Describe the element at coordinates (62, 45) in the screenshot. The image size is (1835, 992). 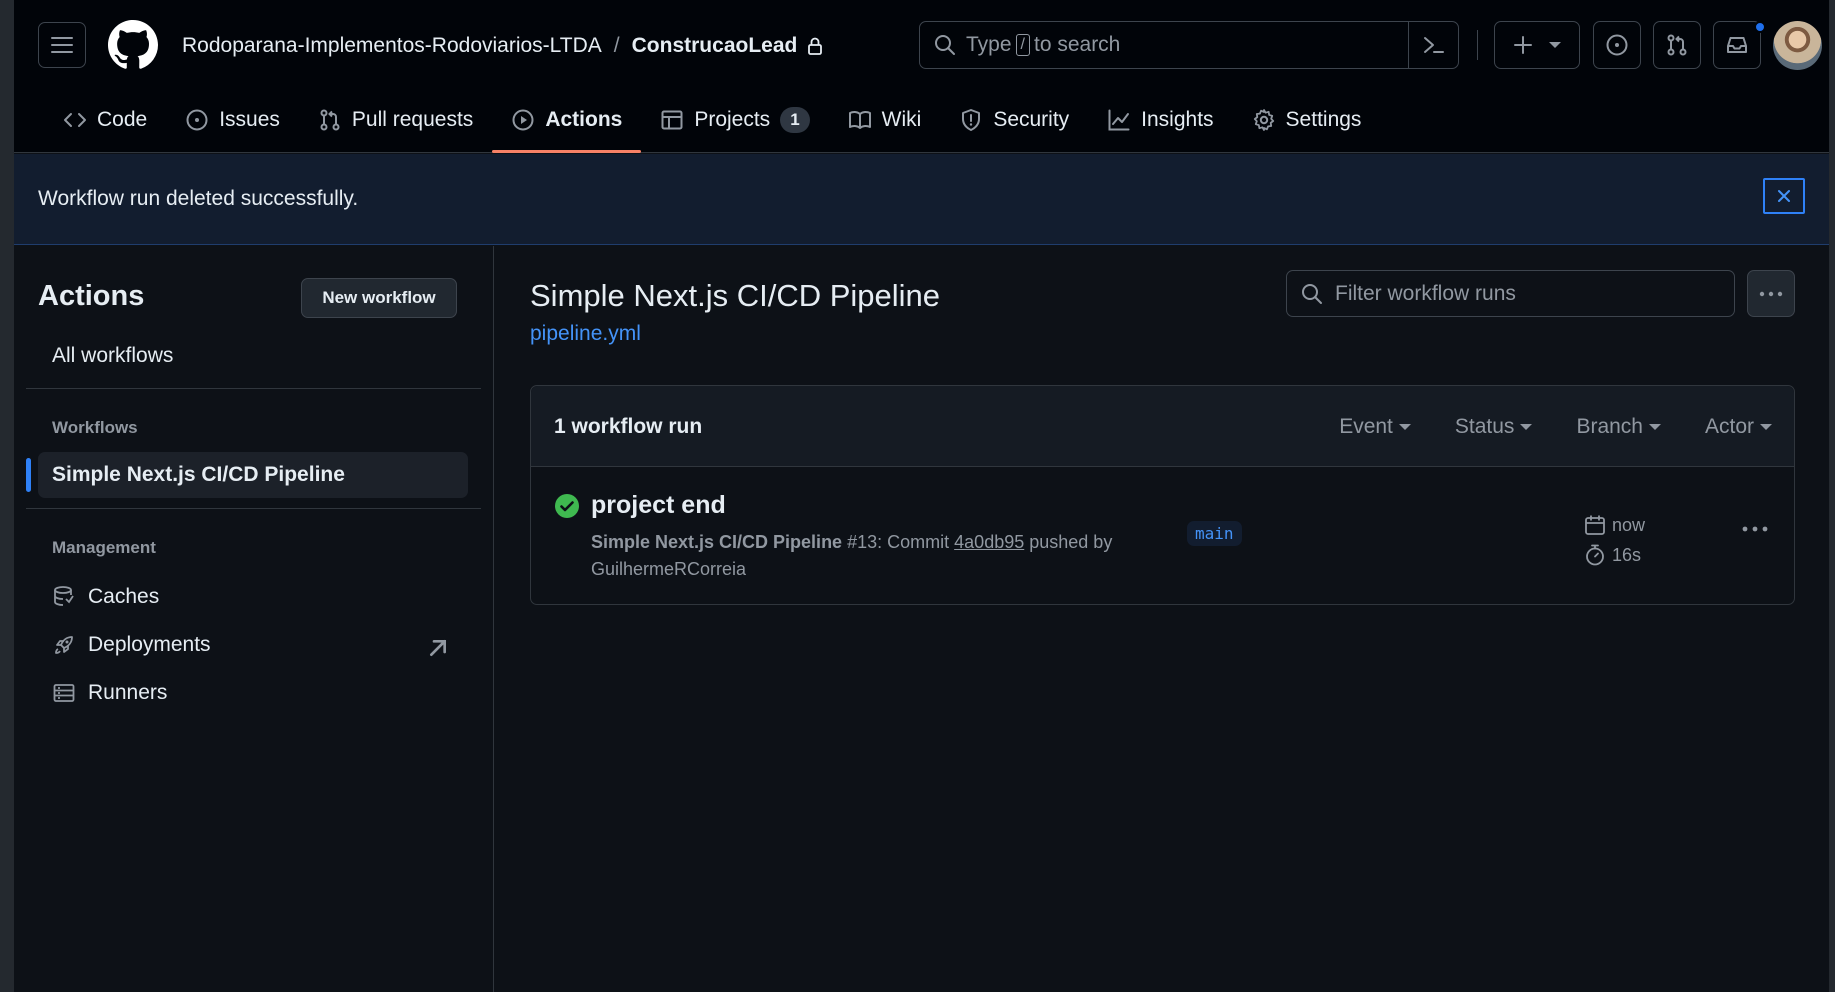
I see `menu-button` at that location.